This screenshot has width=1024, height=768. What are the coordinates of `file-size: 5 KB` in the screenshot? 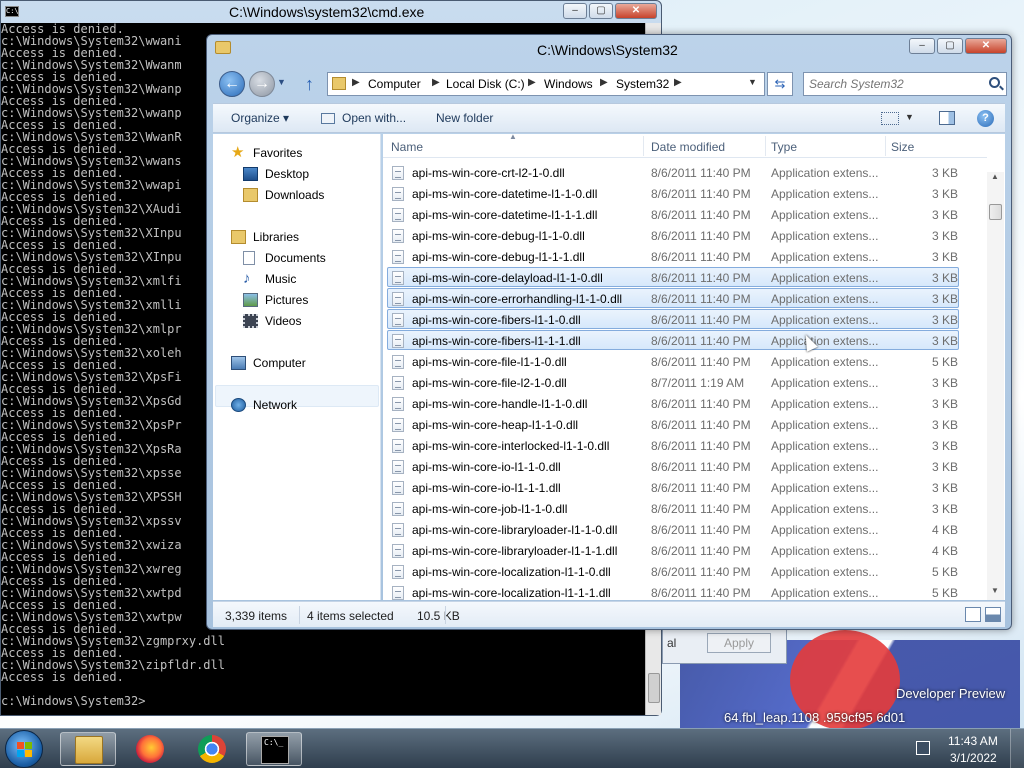 It's located at (944, 593).